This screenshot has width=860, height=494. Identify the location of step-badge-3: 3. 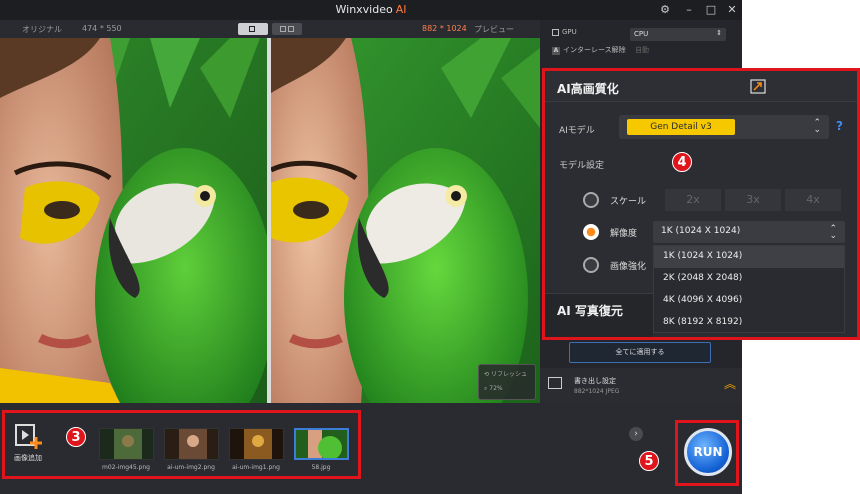
(76, 437).